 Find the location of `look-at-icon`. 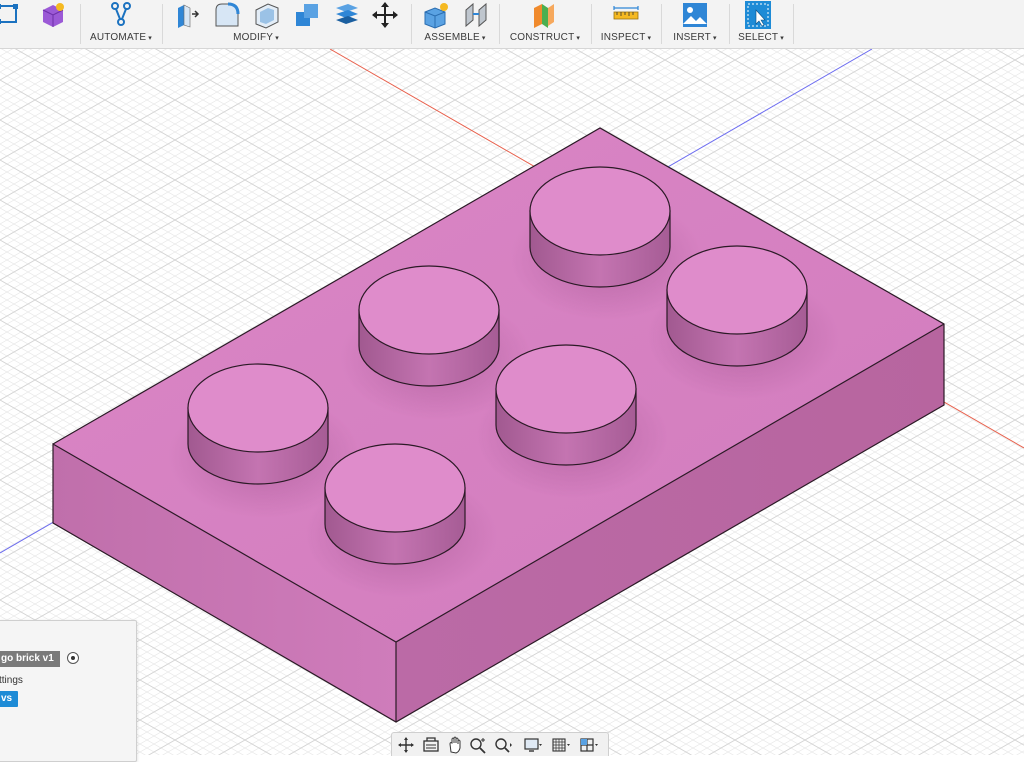

look-at-icon is located at coordinates (431, 745).